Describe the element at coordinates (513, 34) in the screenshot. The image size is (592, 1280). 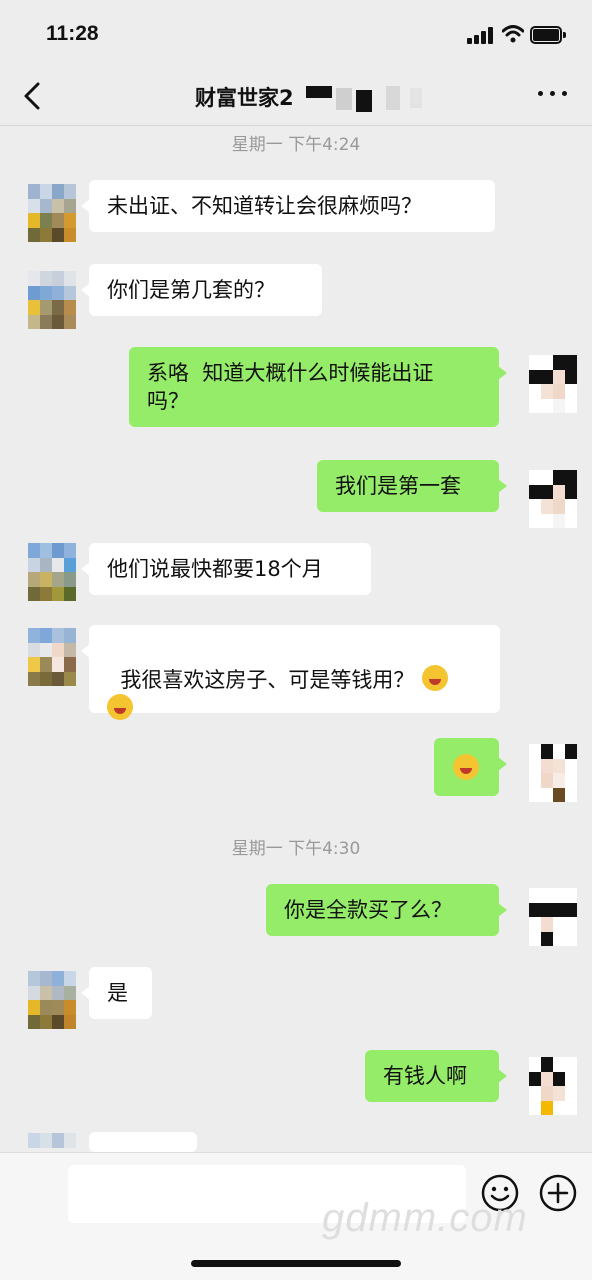
I see `wifi-icon` at that location.